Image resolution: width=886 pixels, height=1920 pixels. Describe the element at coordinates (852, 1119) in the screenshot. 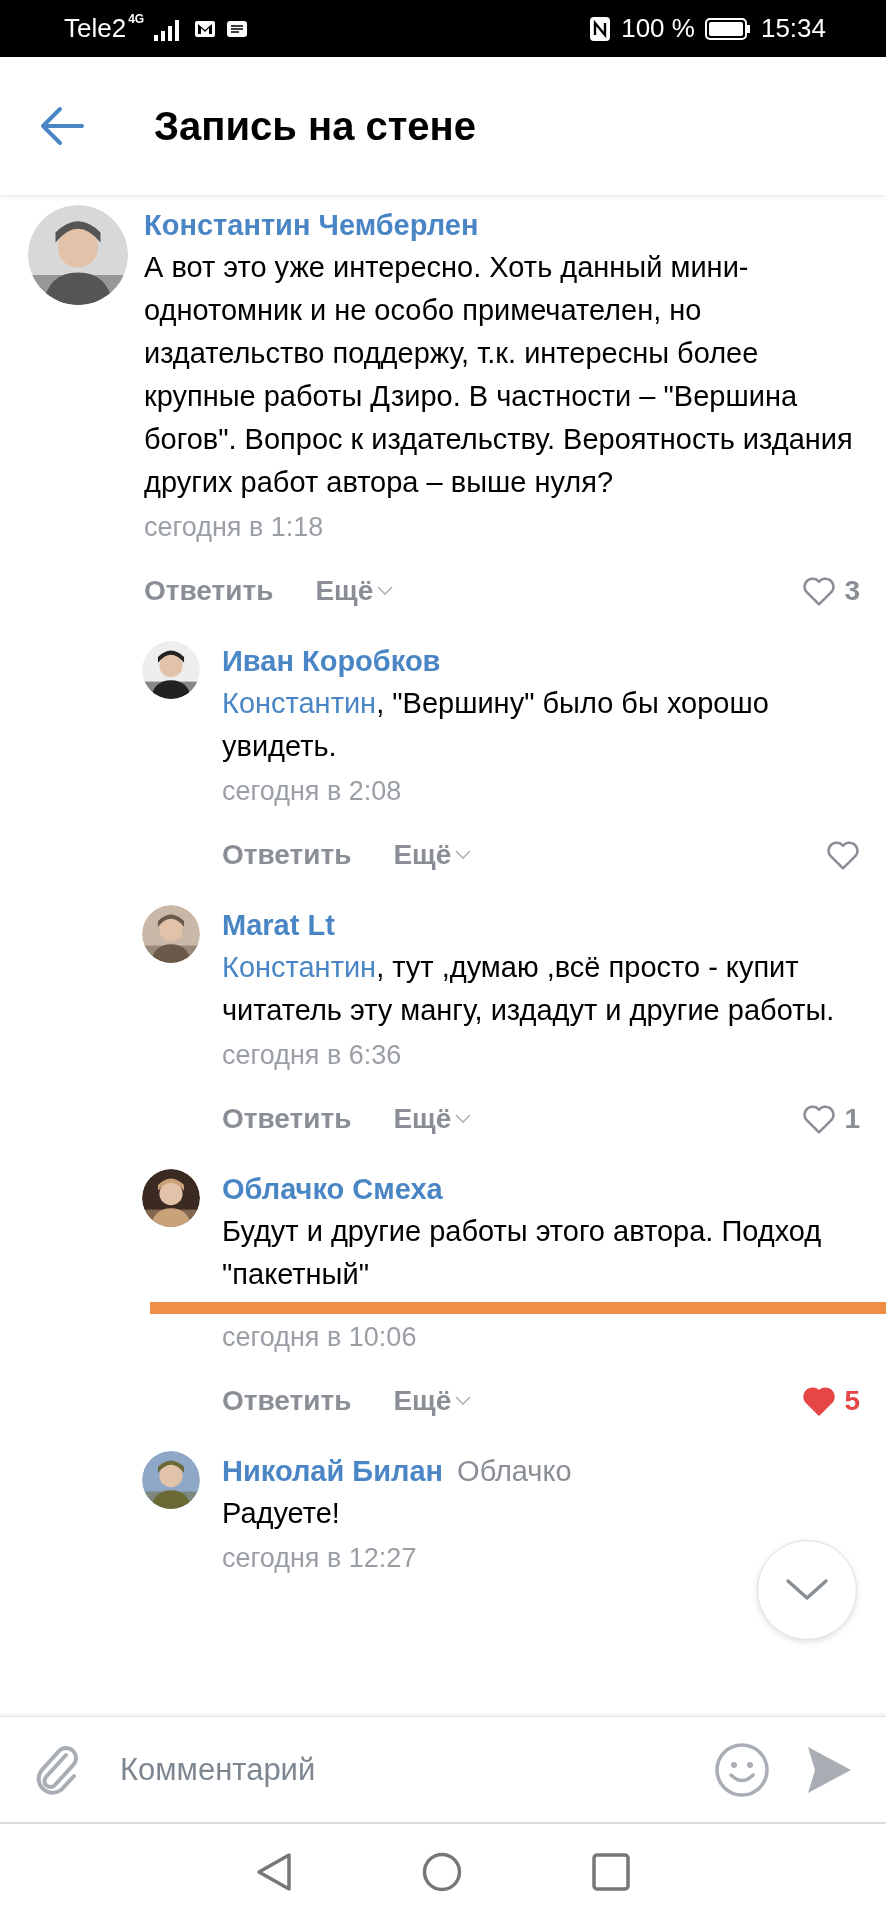

I see `like-count: 1` at that location.